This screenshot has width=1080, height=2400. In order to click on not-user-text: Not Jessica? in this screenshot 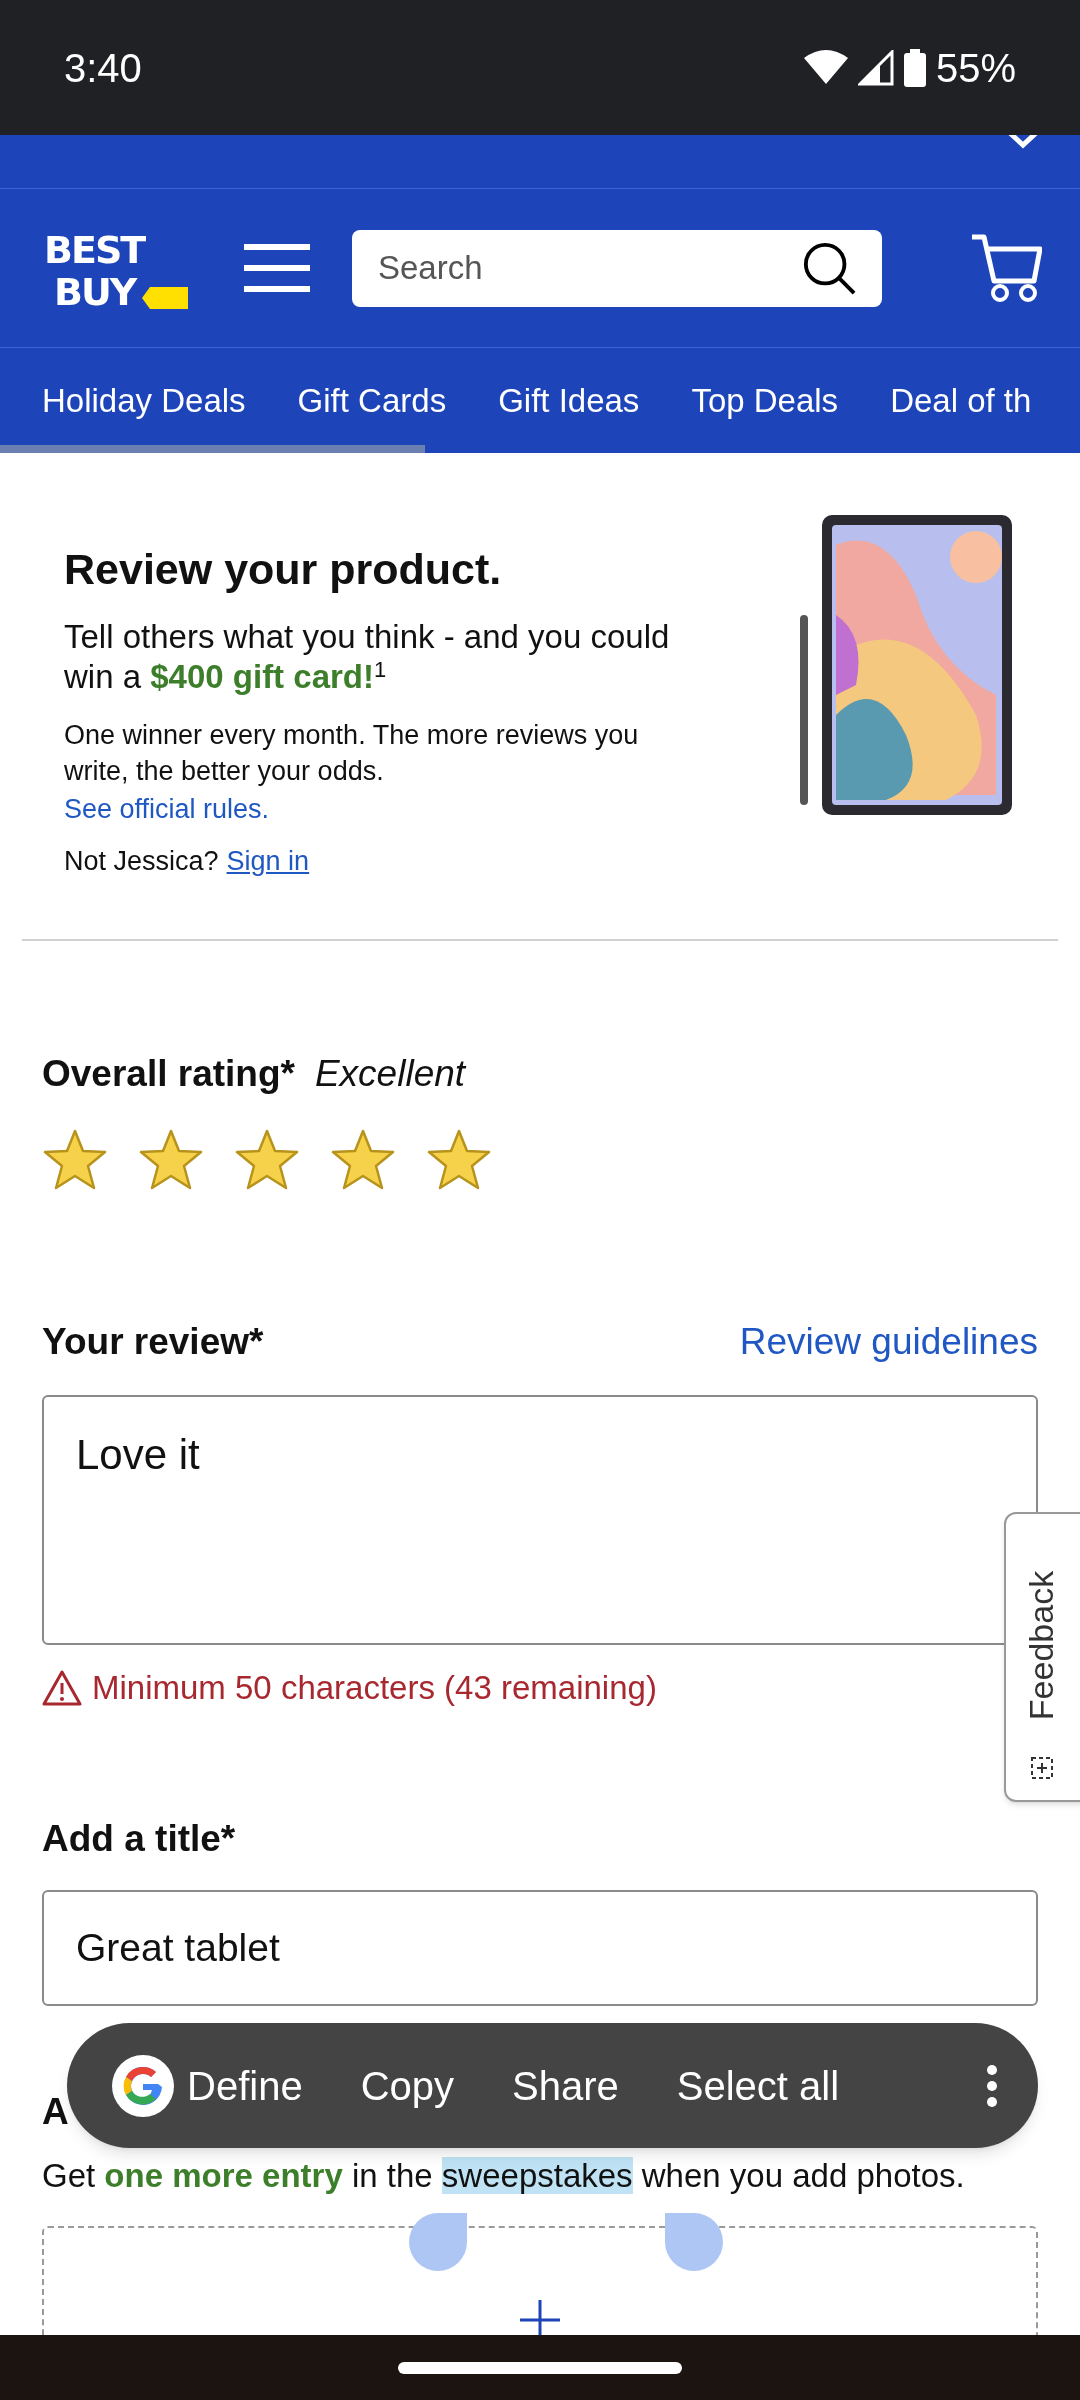, I will do `click(141, 861)`.